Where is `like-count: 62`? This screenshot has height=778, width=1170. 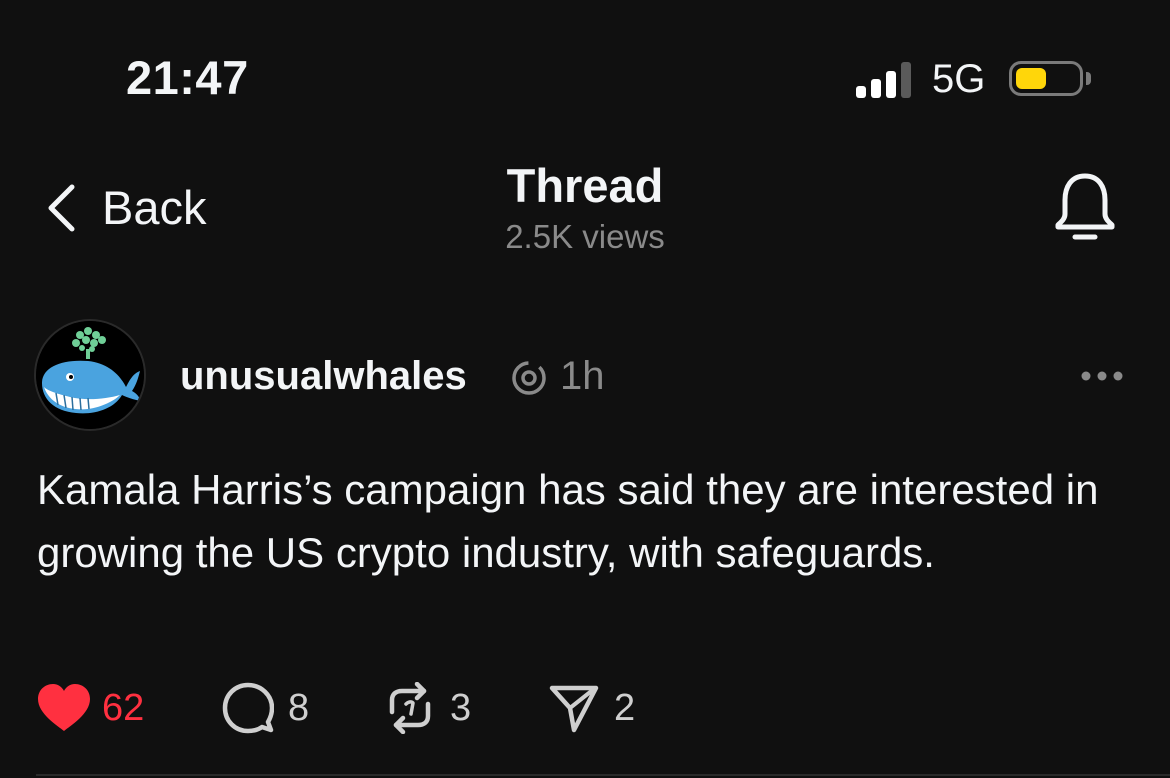 like-count: 62 is located at coordinates (123, 708).